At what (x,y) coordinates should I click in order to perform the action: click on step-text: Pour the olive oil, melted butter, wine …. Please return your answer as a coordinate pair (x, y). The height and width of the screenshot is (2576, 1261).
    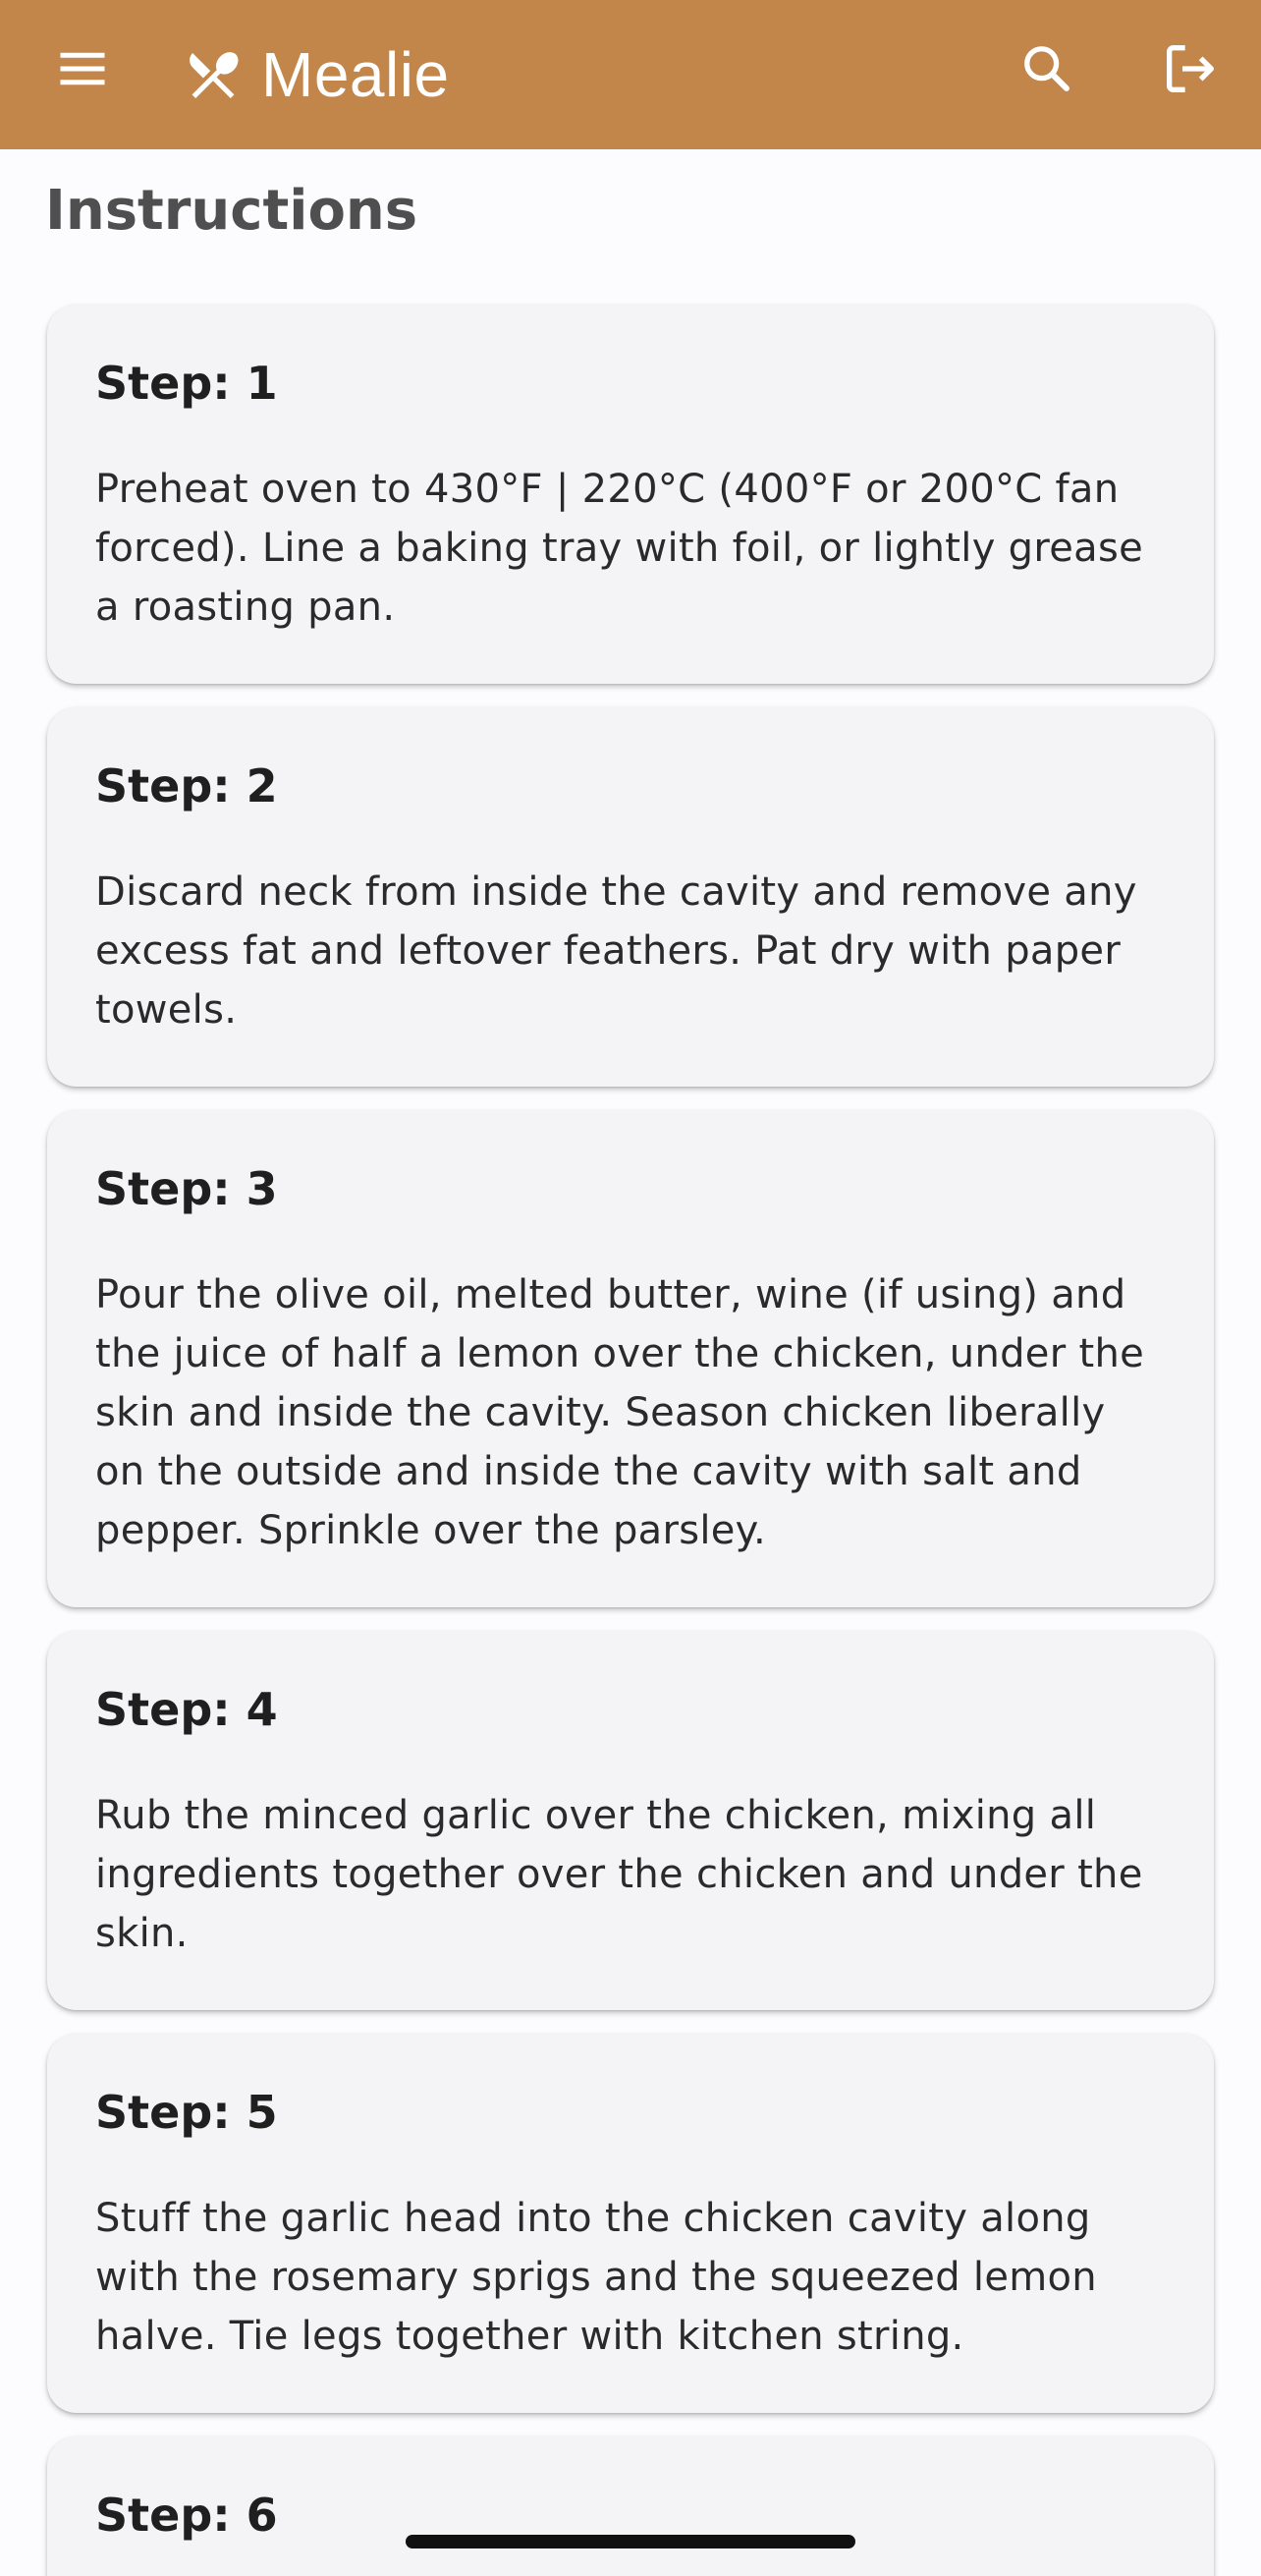
    Looking at the image, I should click on (620, 1412).